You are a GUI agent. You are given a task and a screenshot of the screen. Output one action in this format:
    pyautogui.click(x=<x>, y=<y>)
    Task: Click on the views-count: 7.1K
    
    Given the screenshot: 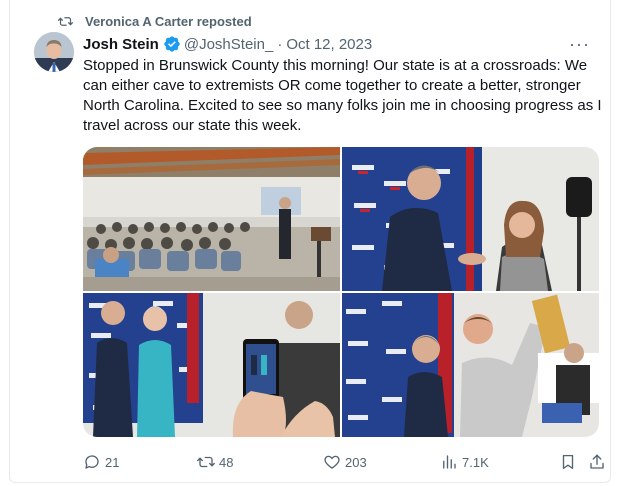 What is the action you would take?
    pyautogui.click(x=475, y=462)
    